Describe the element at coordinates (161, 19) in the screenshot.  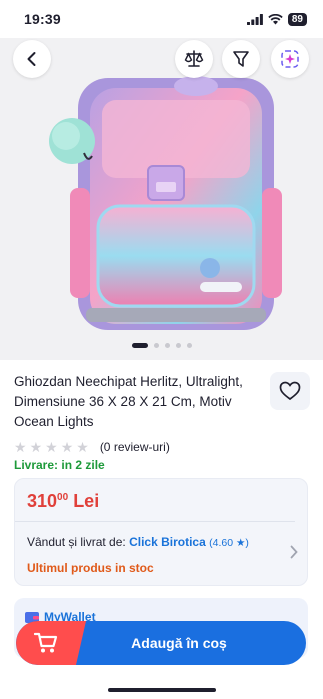
I see `status-bar: 19:39 89` at that location.